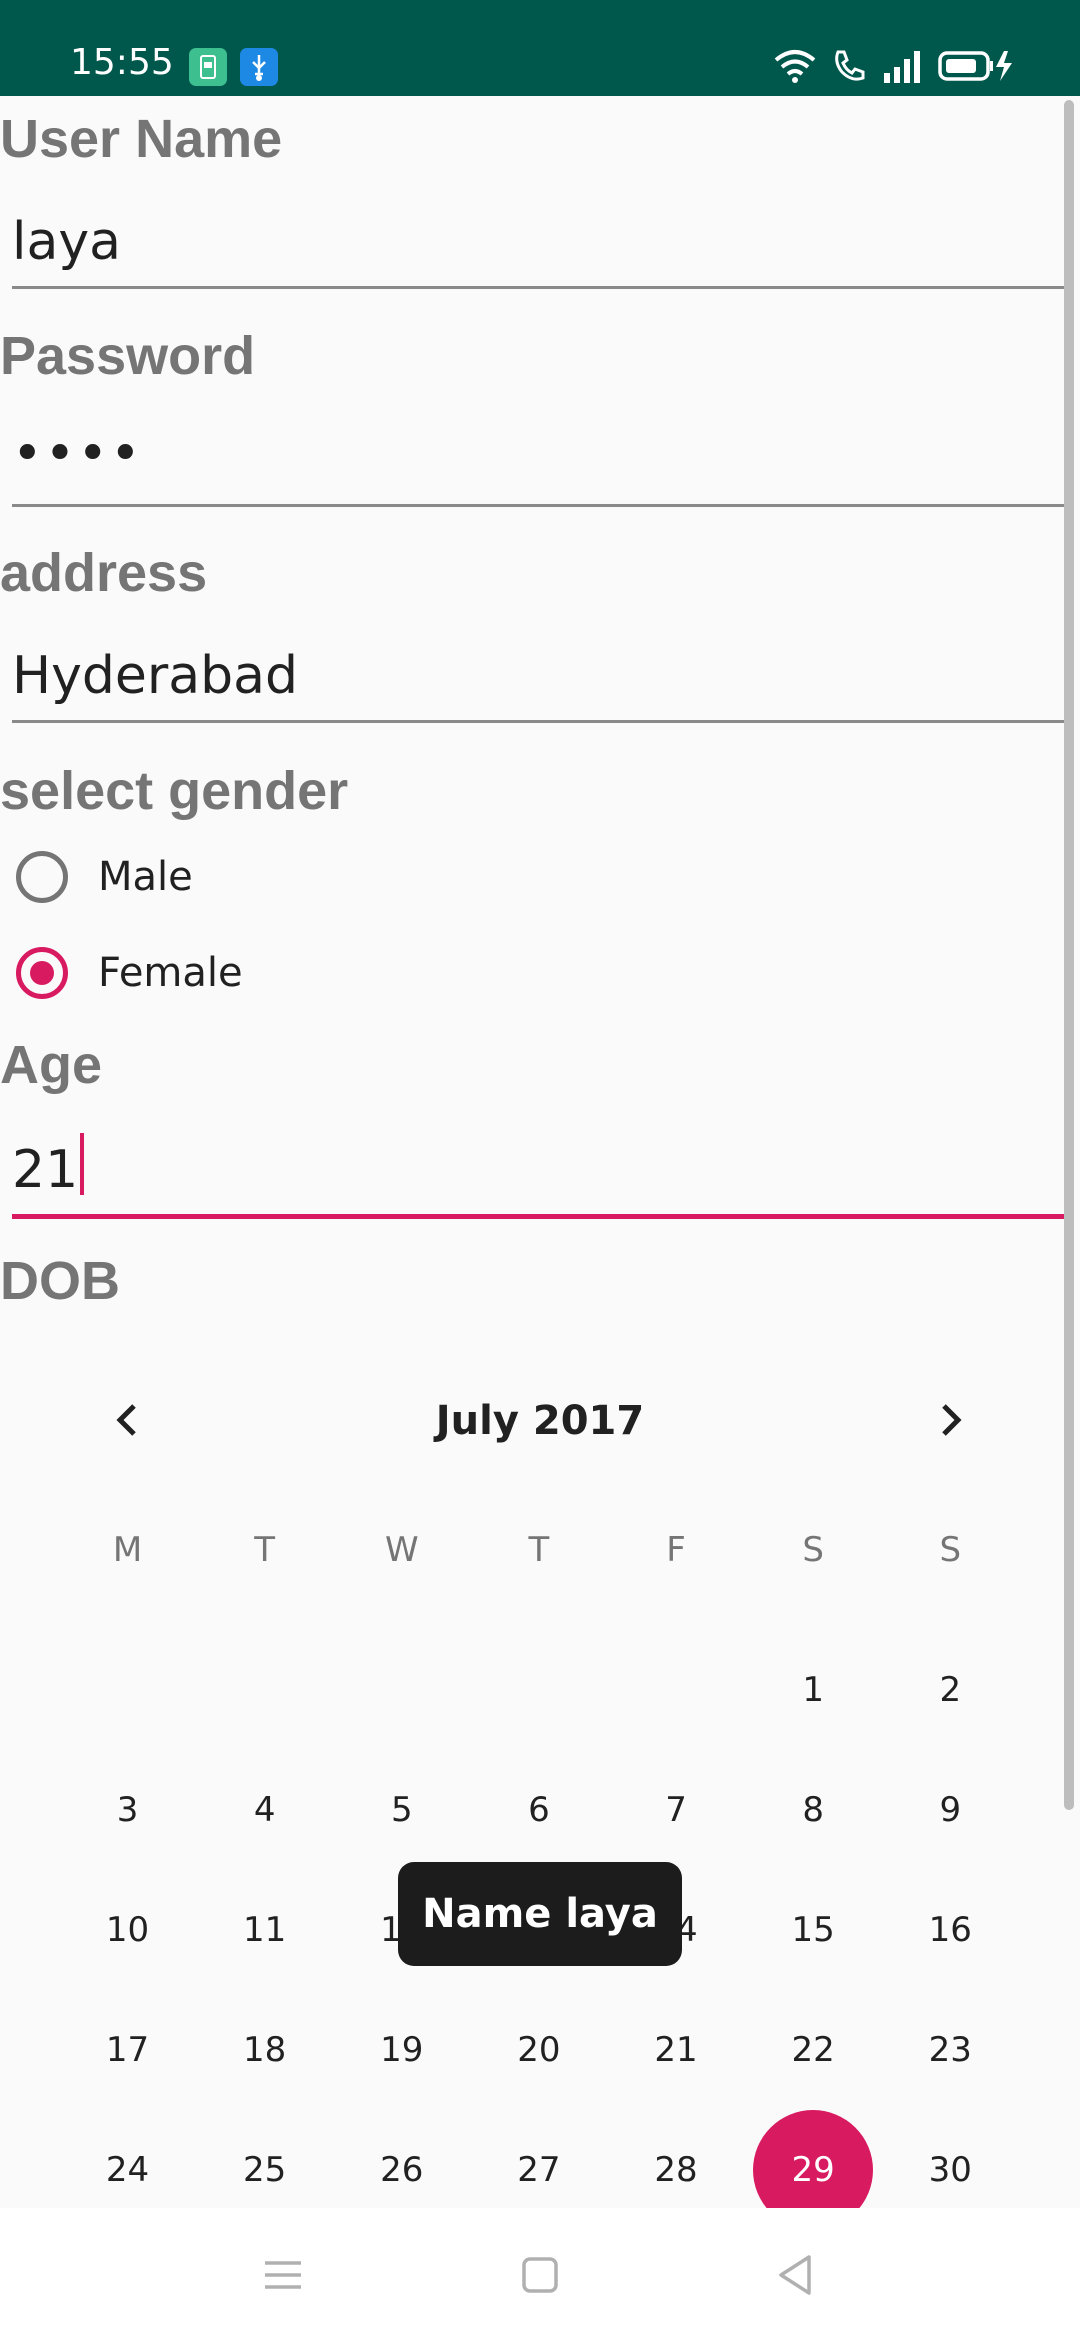 Image resolution: width=1080 pixels, height=2340 pixels. I want to click on status-icons, so click(894, 66).